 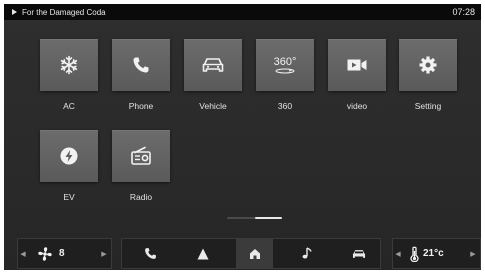 I want to click on 360-view-icon: 360°, so click(x=285, y=65).